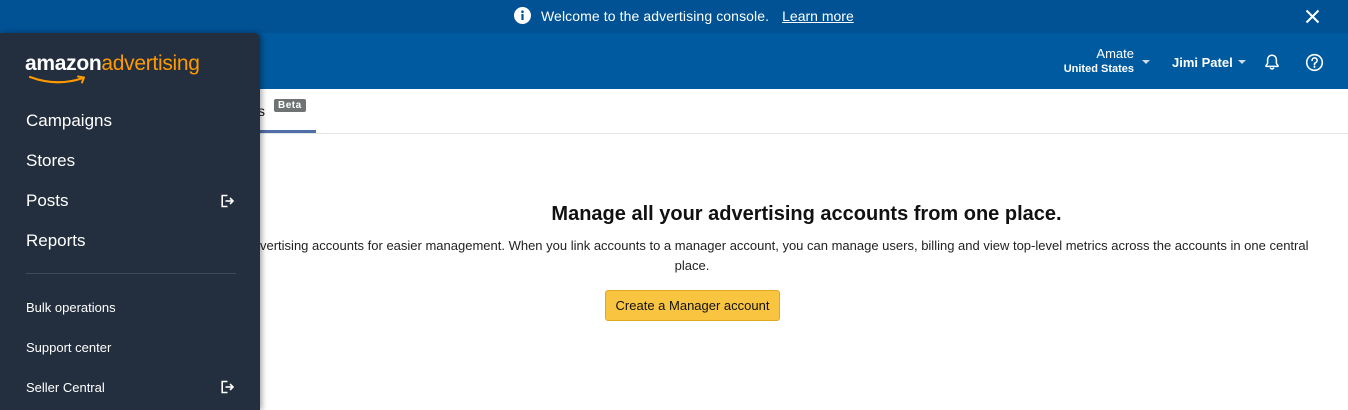 The height and width of the screenshot is (410, 1348). What do you see at coordinates (69, 121) in the screenshot?
I see `sidebar-item-campaigns: Campaigns` at bounding box center [69, 121].